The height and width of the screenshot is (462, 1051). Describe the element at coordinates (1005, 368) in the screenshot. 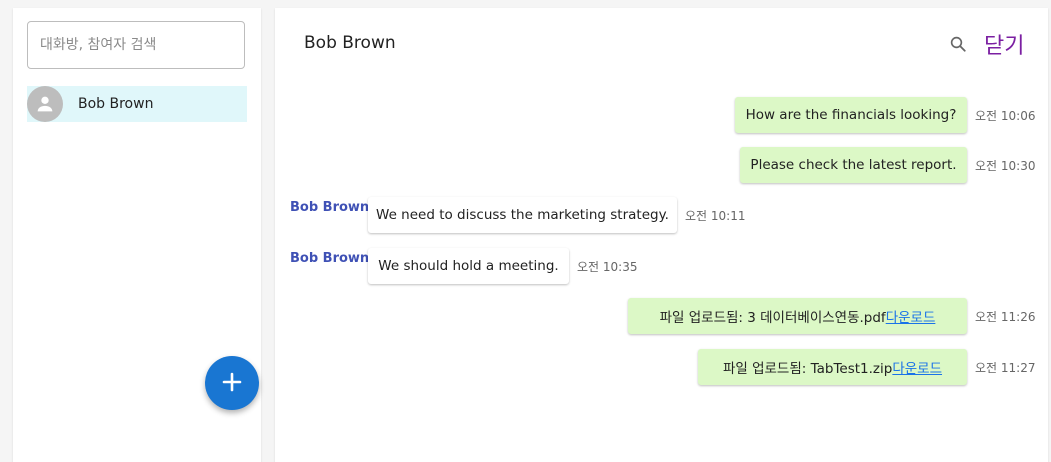

I see `message-time: 오전 11:27` at that location.